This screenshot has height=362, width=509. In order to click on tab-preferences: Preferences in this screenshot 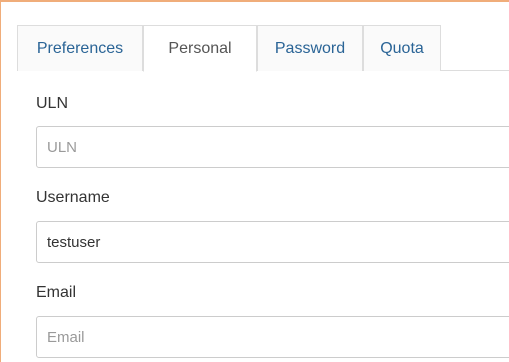, I will do `click(80, 48)`.